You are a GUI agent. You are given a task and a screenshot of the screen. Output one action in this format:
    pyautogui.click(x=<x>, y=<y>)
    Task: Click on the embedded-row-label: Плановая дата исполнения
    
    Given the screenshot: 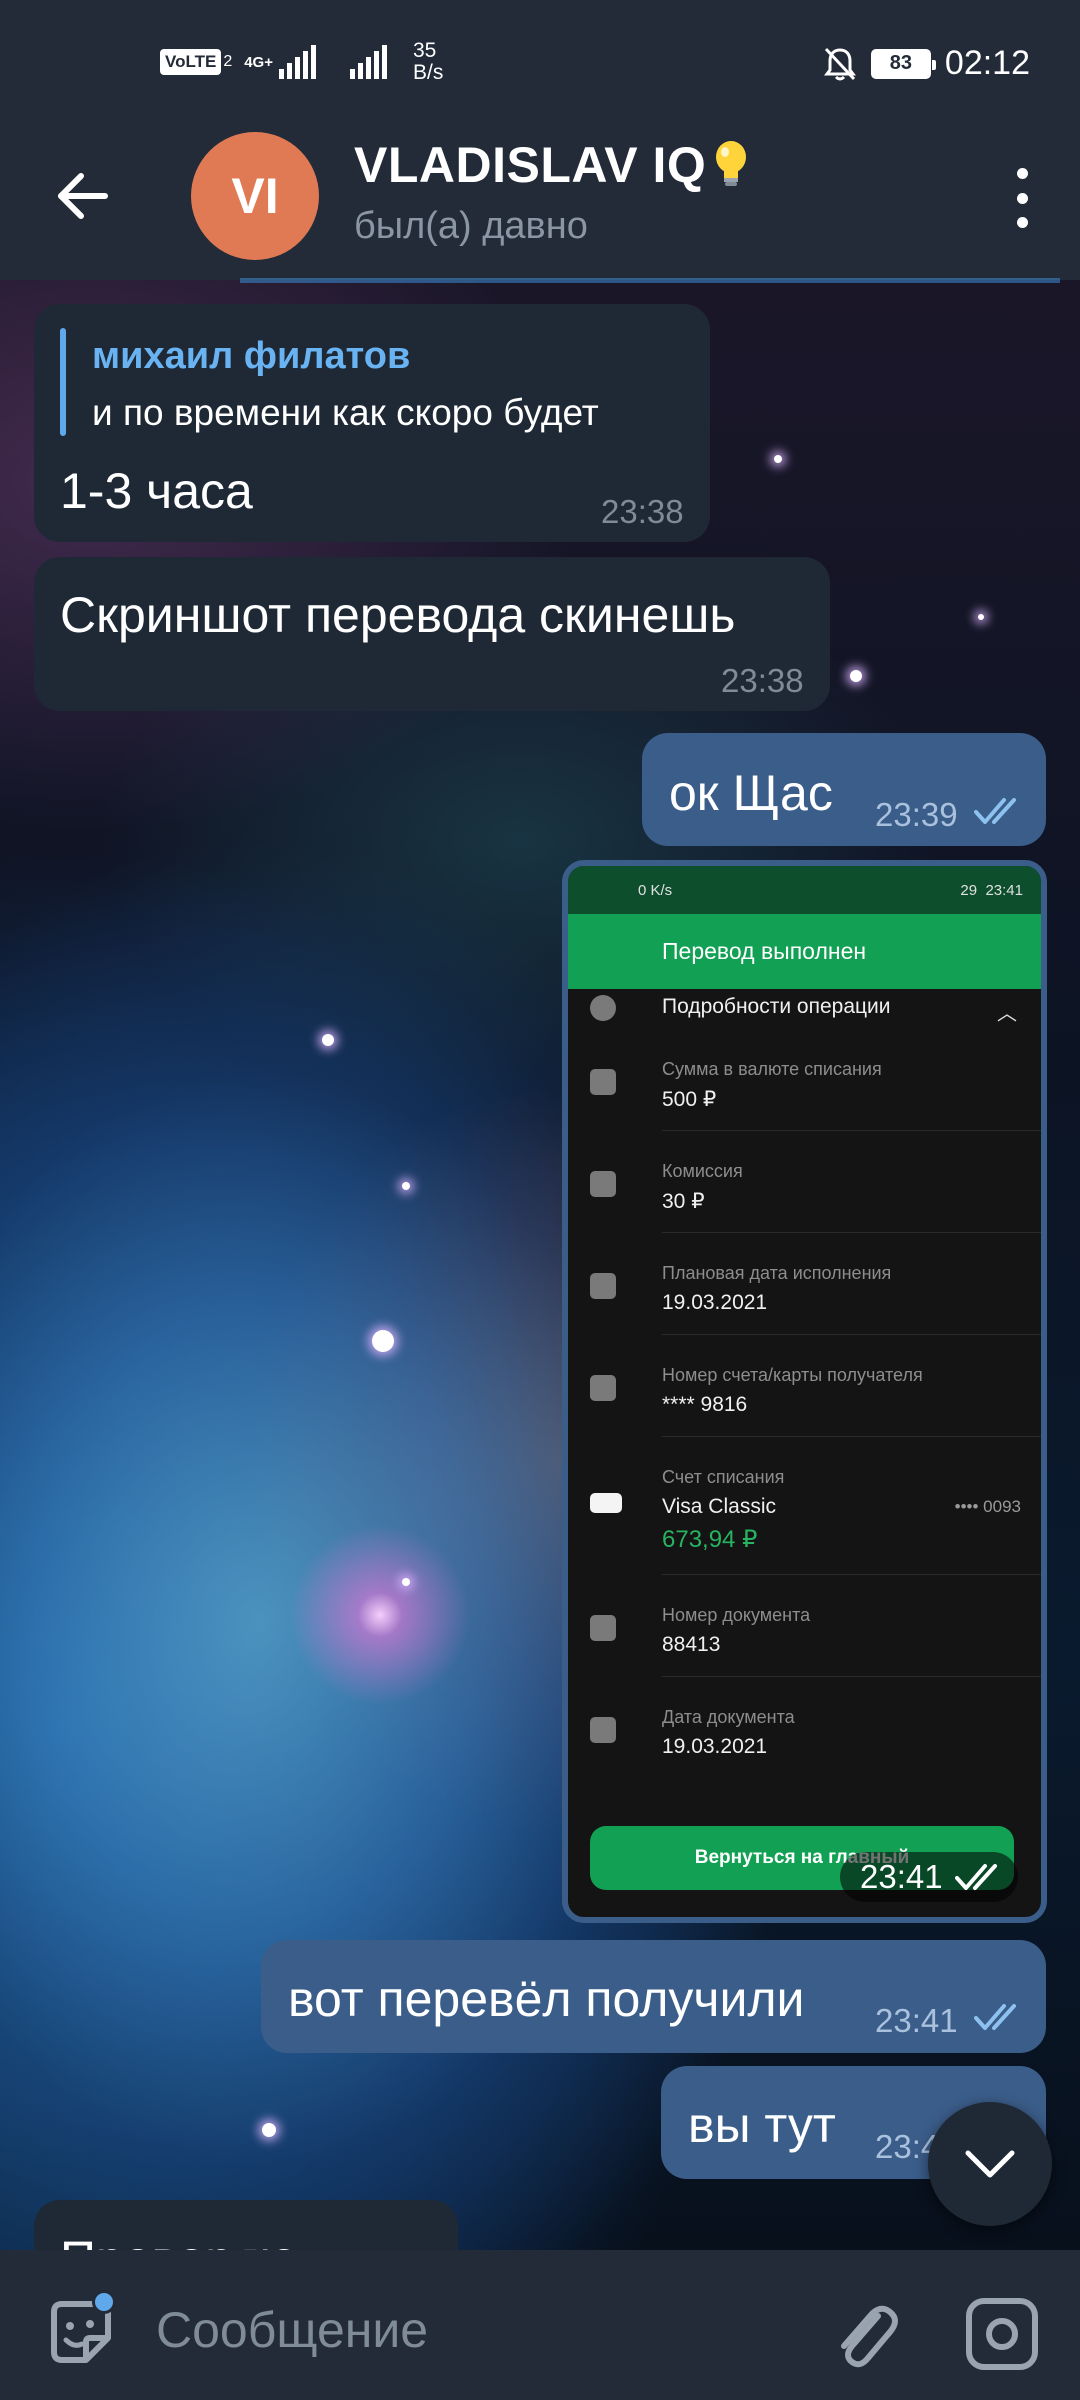 What is the action you would take?
    pyautogui.click(x=777, y=1273)
    